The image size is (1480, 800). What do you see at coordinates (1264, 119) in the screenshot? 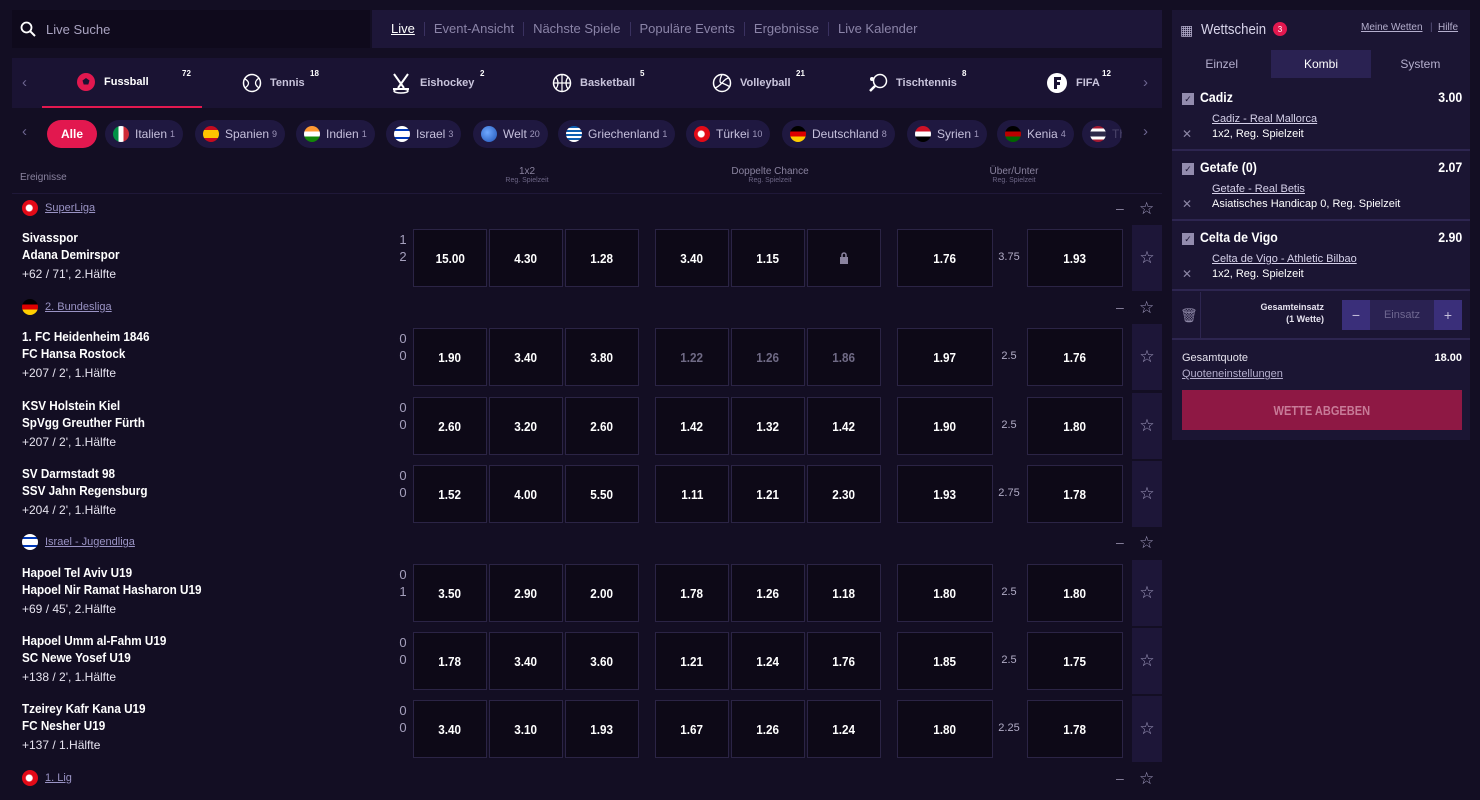
I see `match-link: Cadiz - Real Mallorca` at bounding box center [1264, 119].